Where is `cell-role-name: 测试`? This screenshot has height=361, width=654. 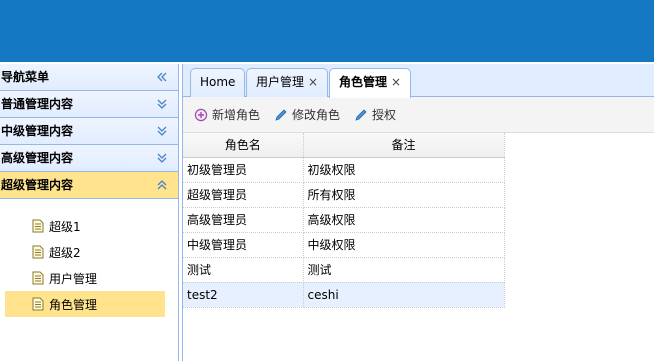 cell-role-name: 测试 is located at coordinates (243, 270).